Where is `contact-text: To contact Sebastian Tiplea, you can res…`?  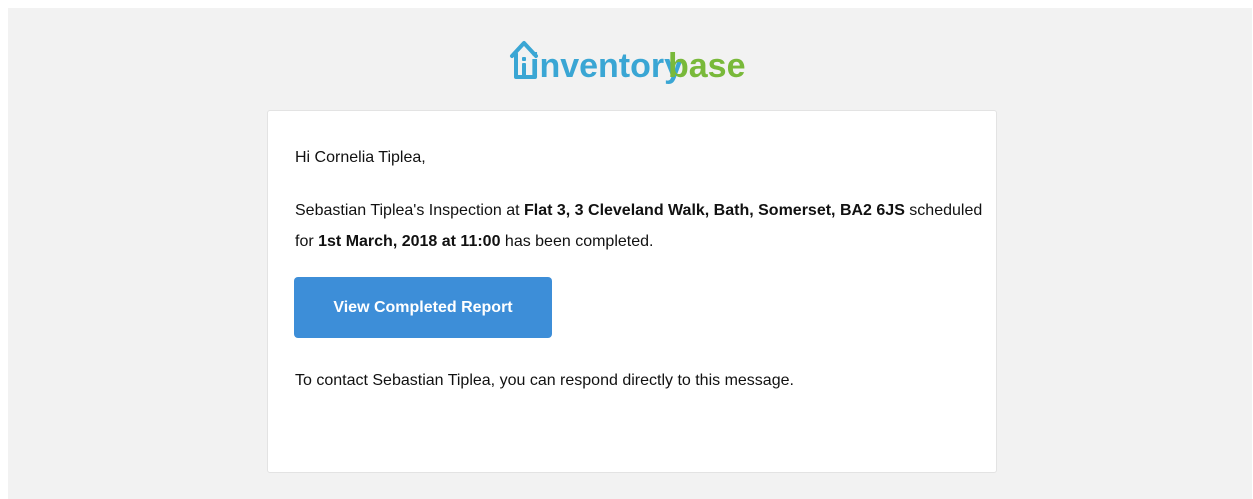
contact-text: To contact Sebastian Tiplea, you can res… is located at coordinates (544, 380).